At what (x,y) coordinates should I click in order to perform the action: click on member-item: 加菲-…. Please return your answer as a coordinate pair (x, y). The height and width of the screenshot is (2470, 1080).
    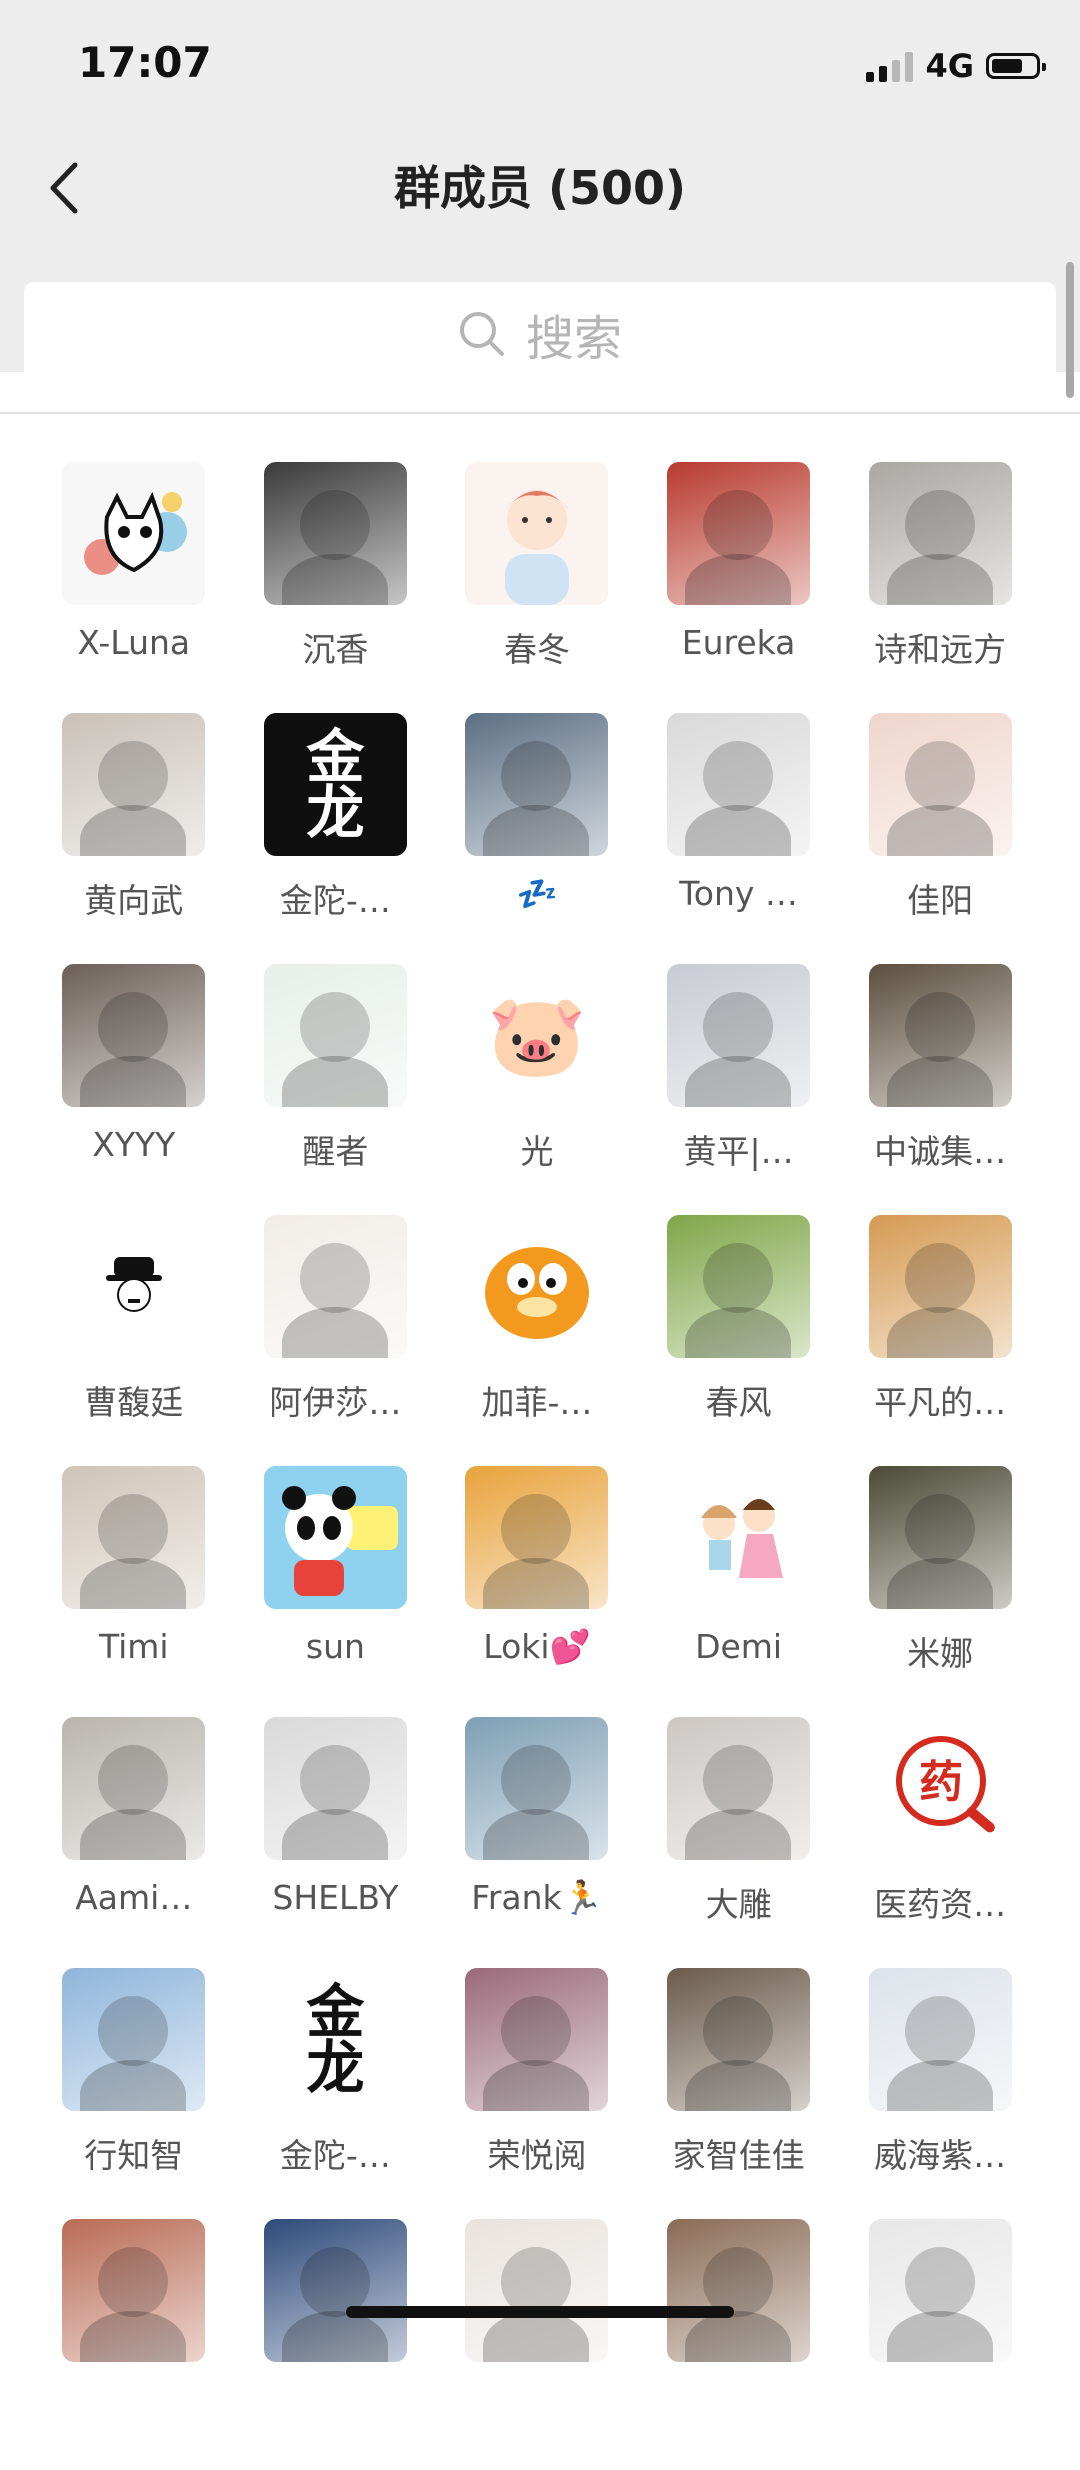
    Looking at the image, I should click on (537, 1340).